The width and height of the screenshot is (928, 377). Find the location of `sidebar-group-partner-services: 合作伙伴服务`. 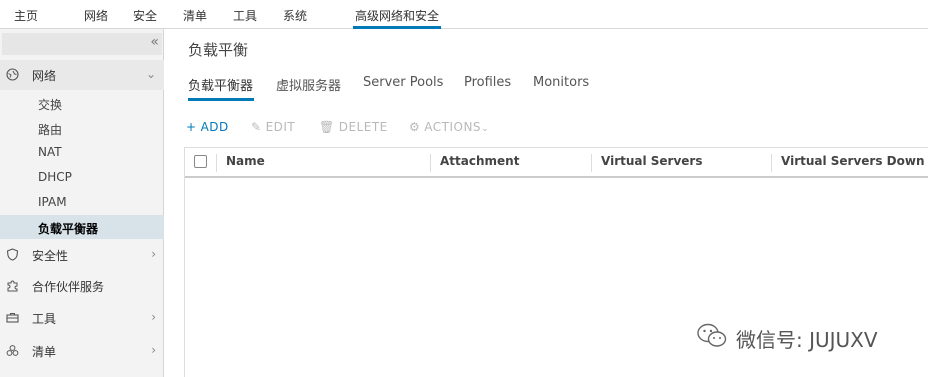

sidebar-group-partner-services: 合作伙伴服务 is located at coordinates (82, 286).